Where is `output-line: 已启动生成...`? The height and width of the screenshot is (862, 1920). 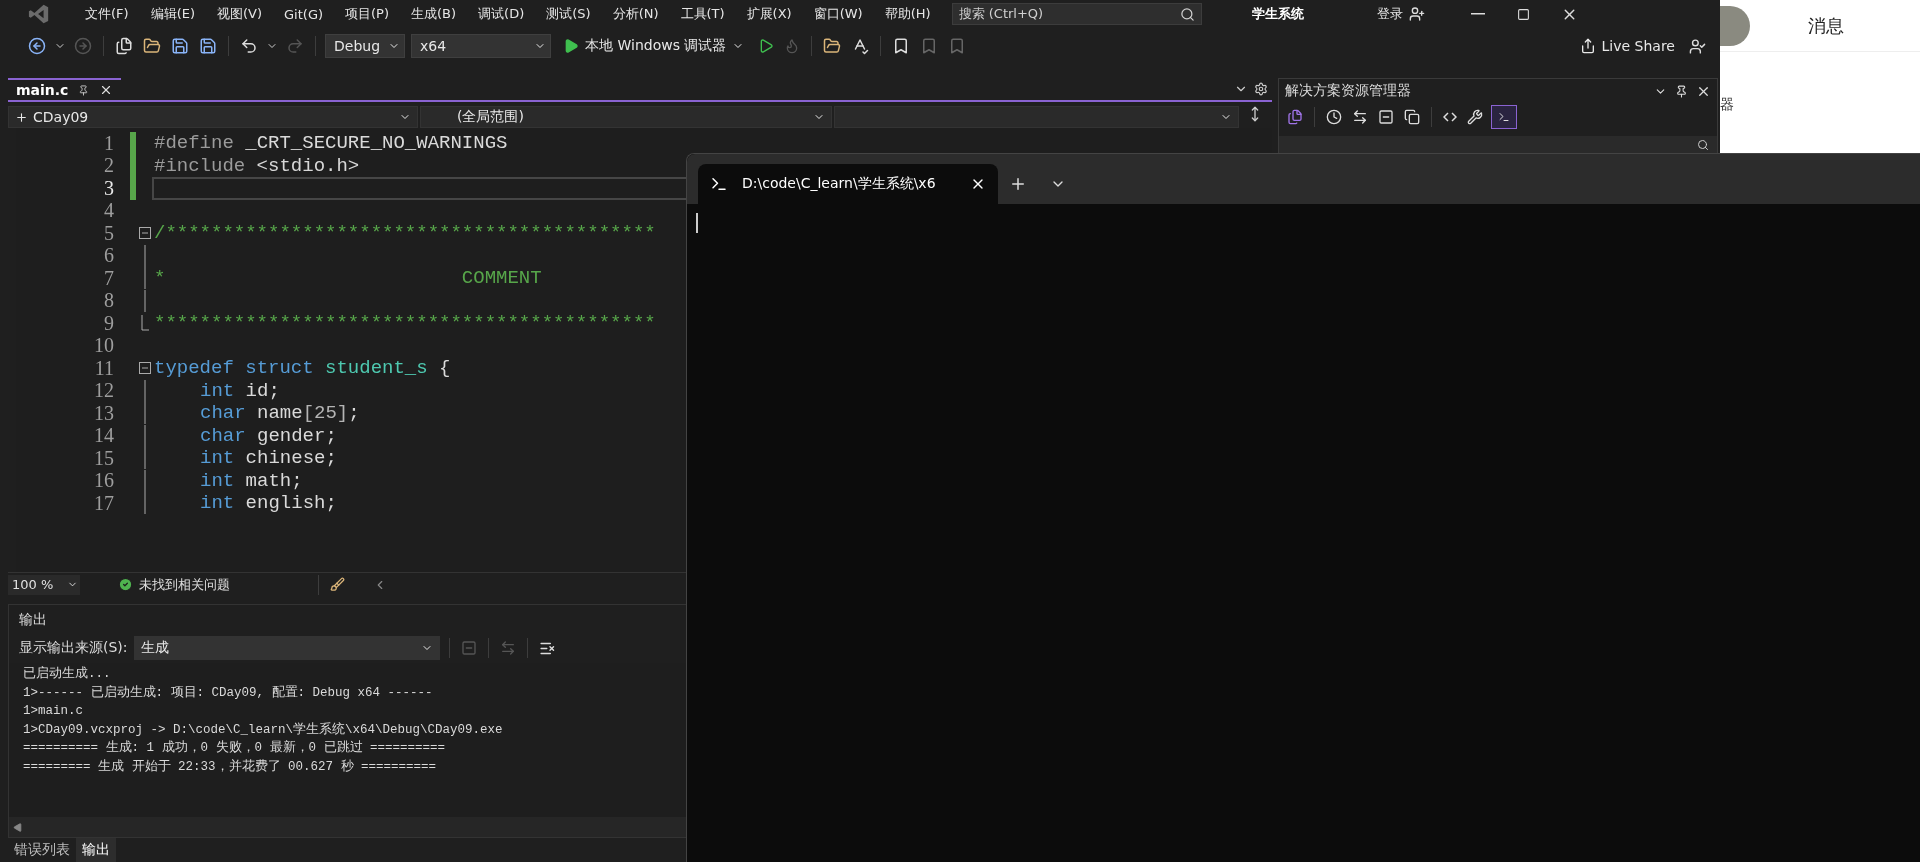
output-line: 已启动生成... is located at coordinates (67, 674).